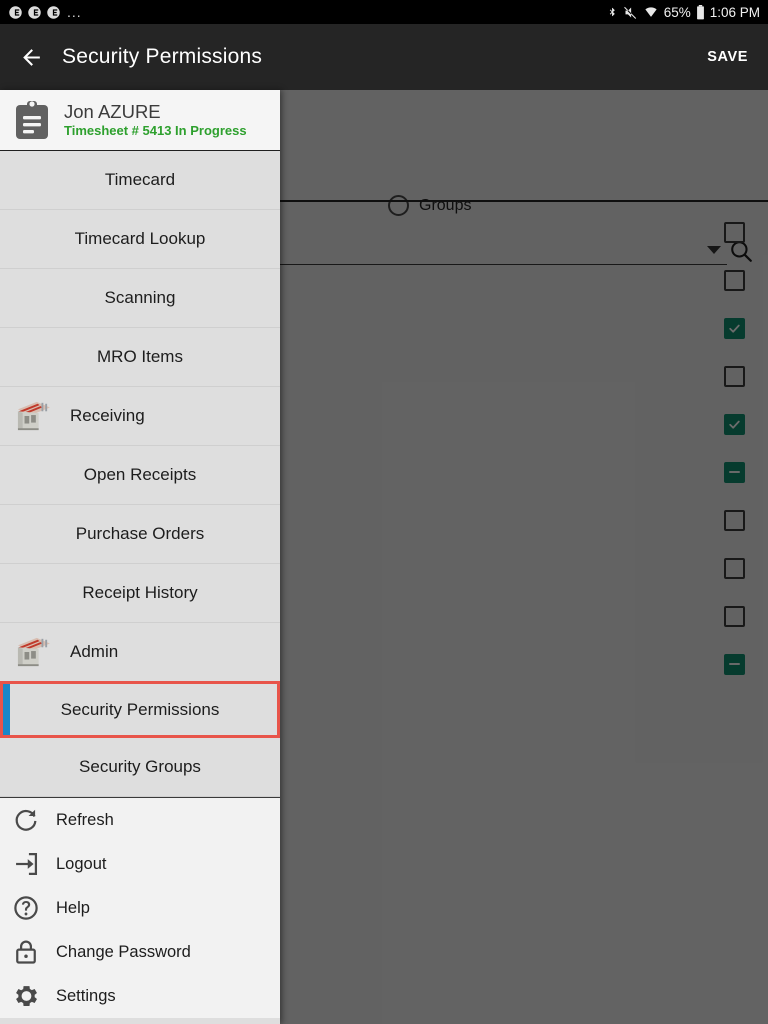 This screenshot has height=1024, width=768. I want to click on drawer-action-label: Change Password, so click(123, 951).